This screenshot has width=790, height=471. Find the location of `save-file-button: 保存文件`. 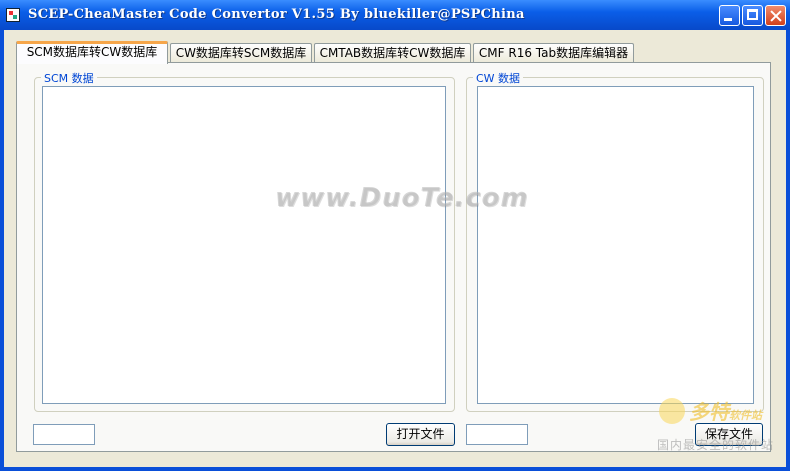

save-file-button: 保存文件 is located at coordinates (729, 434).